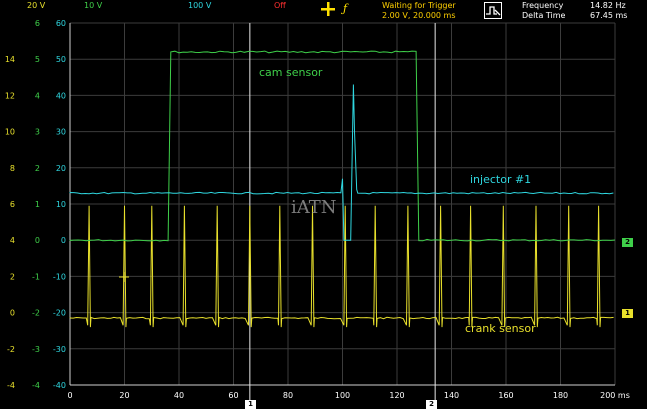 This screenshot has width=647, height=409. Describe the element at coordinates (627, 242) in the screenshot. I see `channel-2-marker: 2` at that location.